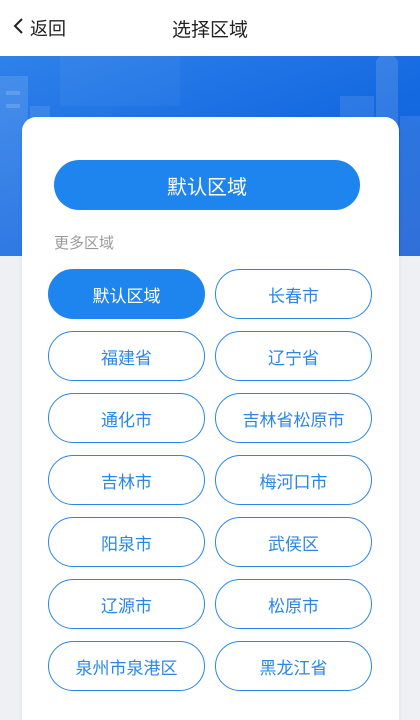 This screenshot has height=720, width=420. What do you see at coordinates (126, 666) in the screenshot?
I see `region-option: 泉州市泉港区` at bounding box center [126, 666].